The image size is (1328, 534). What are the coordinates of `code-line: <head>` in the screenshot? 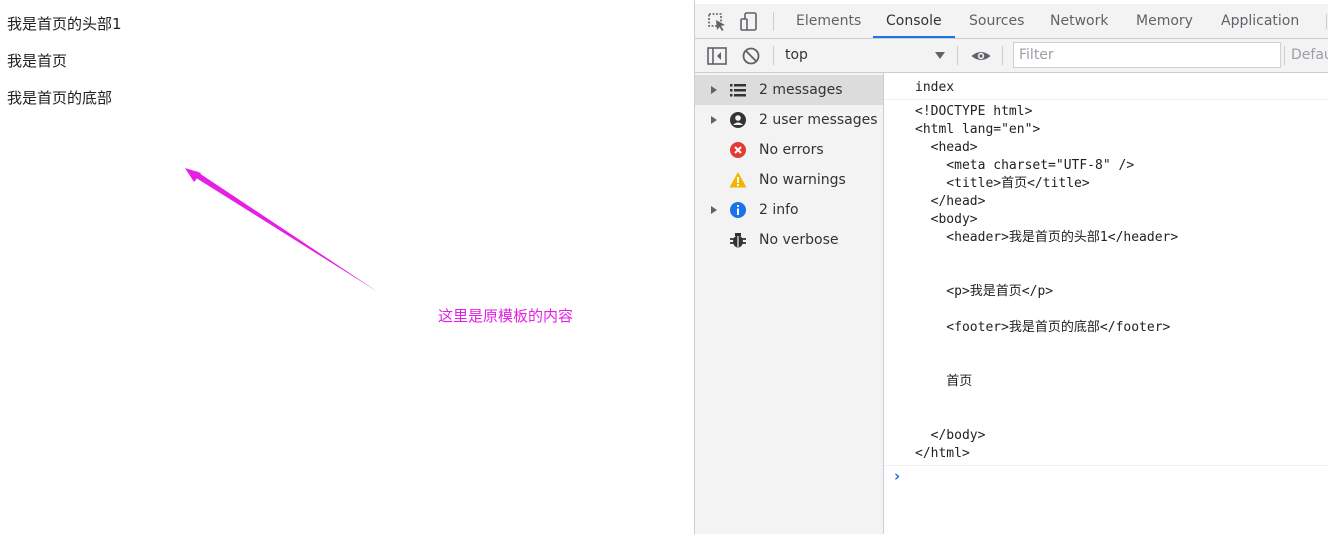 It's located at (946, 147).